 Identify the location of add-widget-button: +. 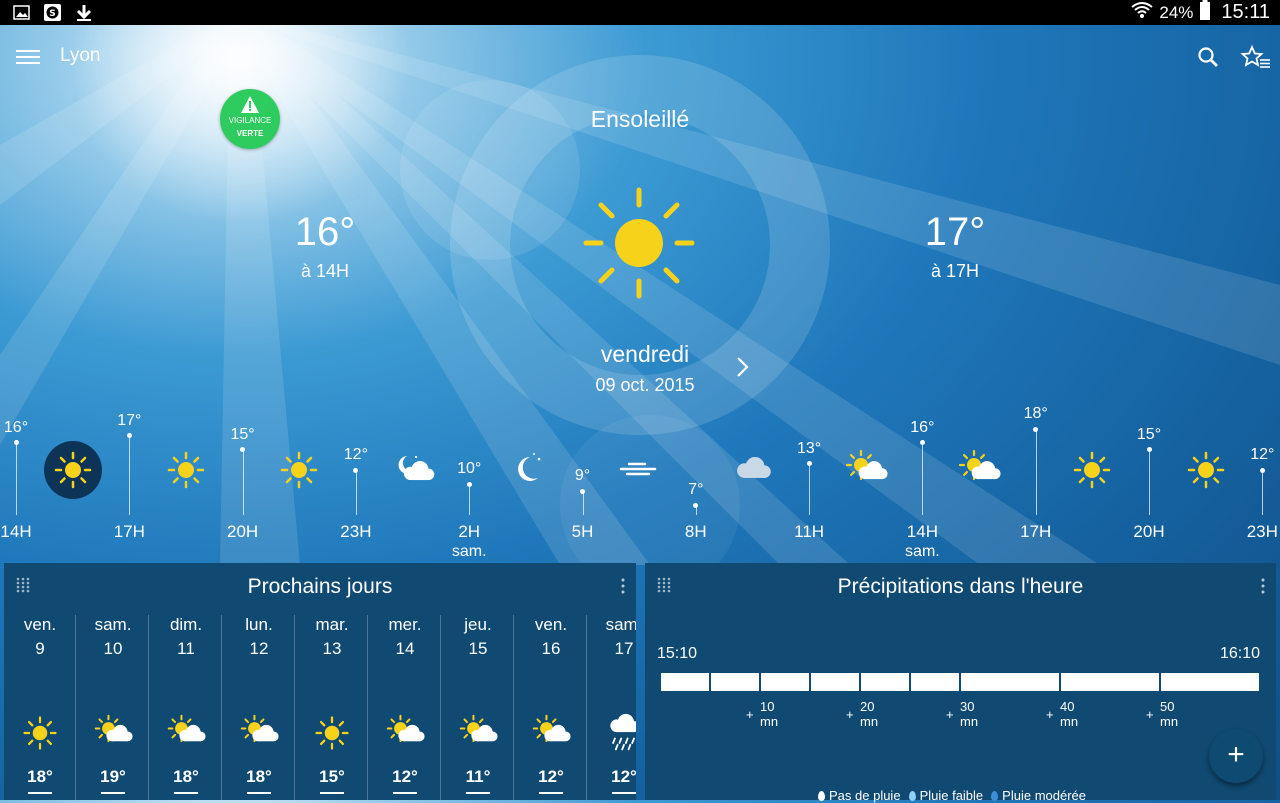
(1236, 756).